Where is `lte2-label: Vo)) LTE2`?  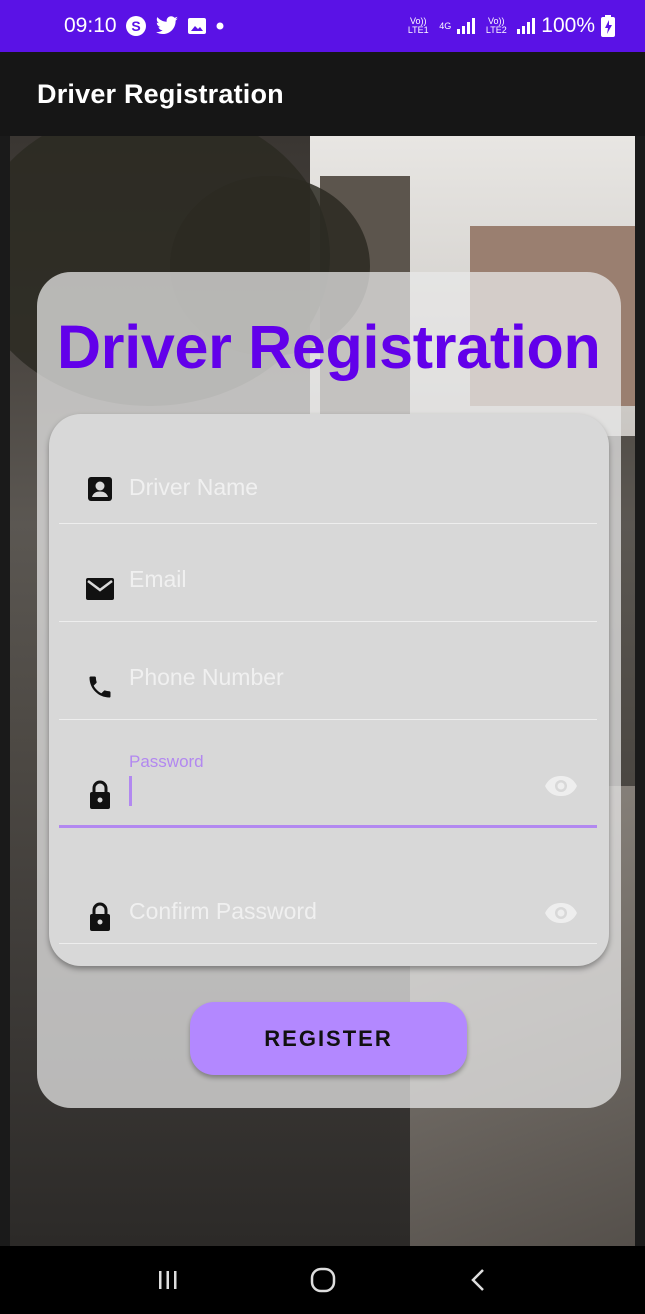 lte2-label: Vo)) LTE2 is located at coordinates (496, 25).